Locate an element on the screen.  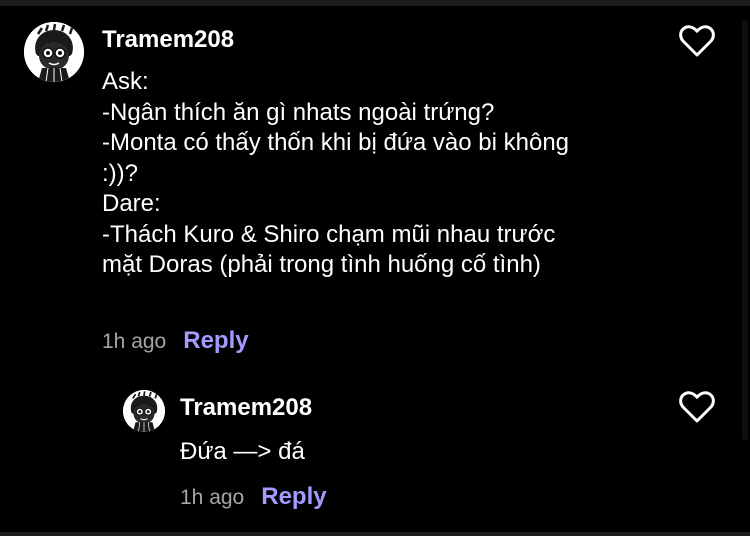
comment-line: :))? is located at coordinates (120, 173).